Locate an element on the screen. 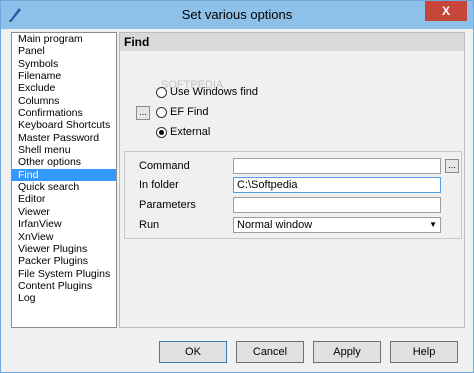  close-button: X is located at coordinates (446, 11).